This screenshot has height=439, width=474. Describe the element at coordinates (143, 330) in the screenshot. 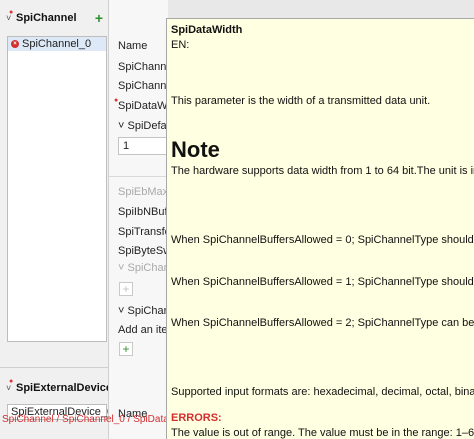

I see `add-item-label: Add an iter` at that location.